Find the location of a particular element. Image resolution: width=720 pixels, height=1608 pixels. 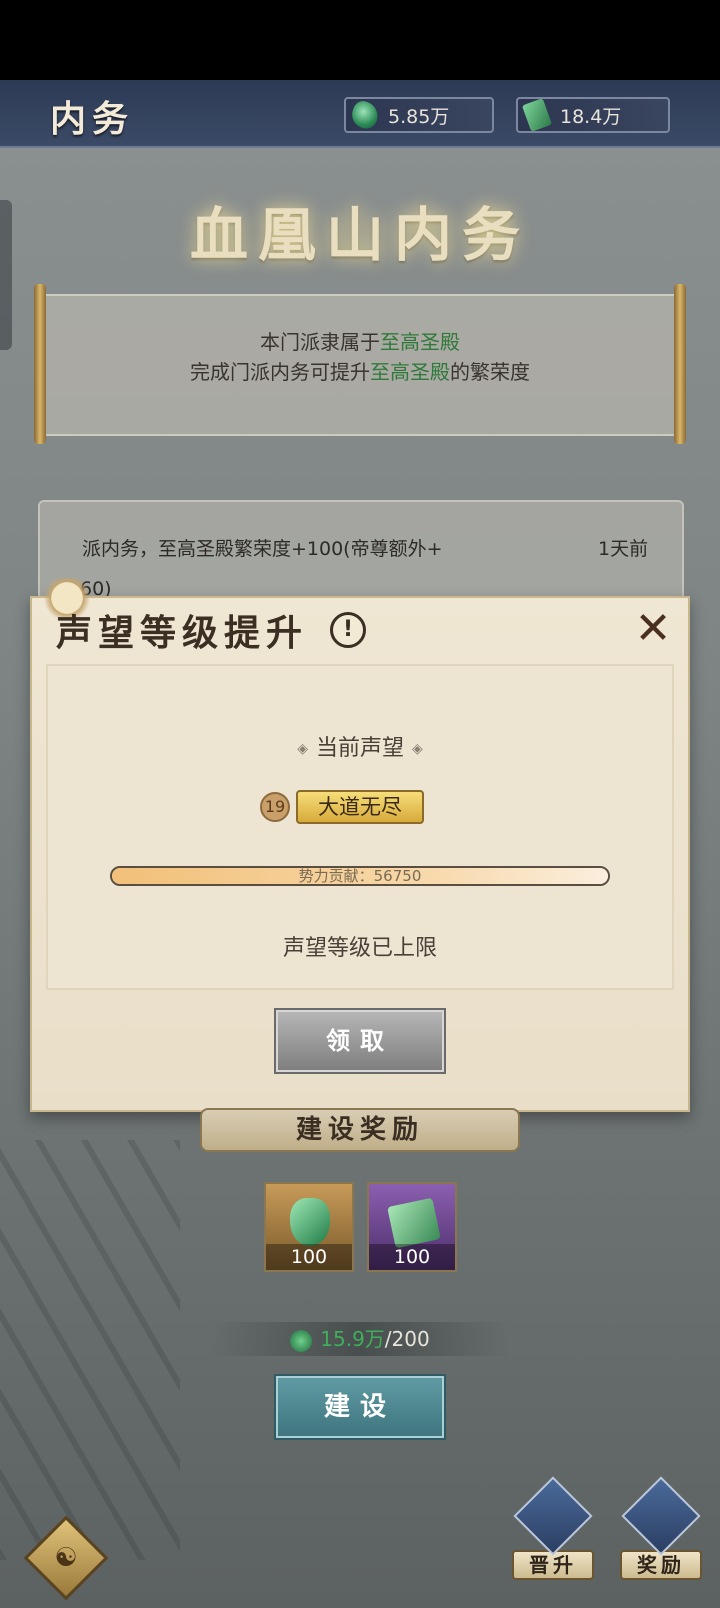

rank-plate: 大道无尽 is located at coordinates (360, 807).